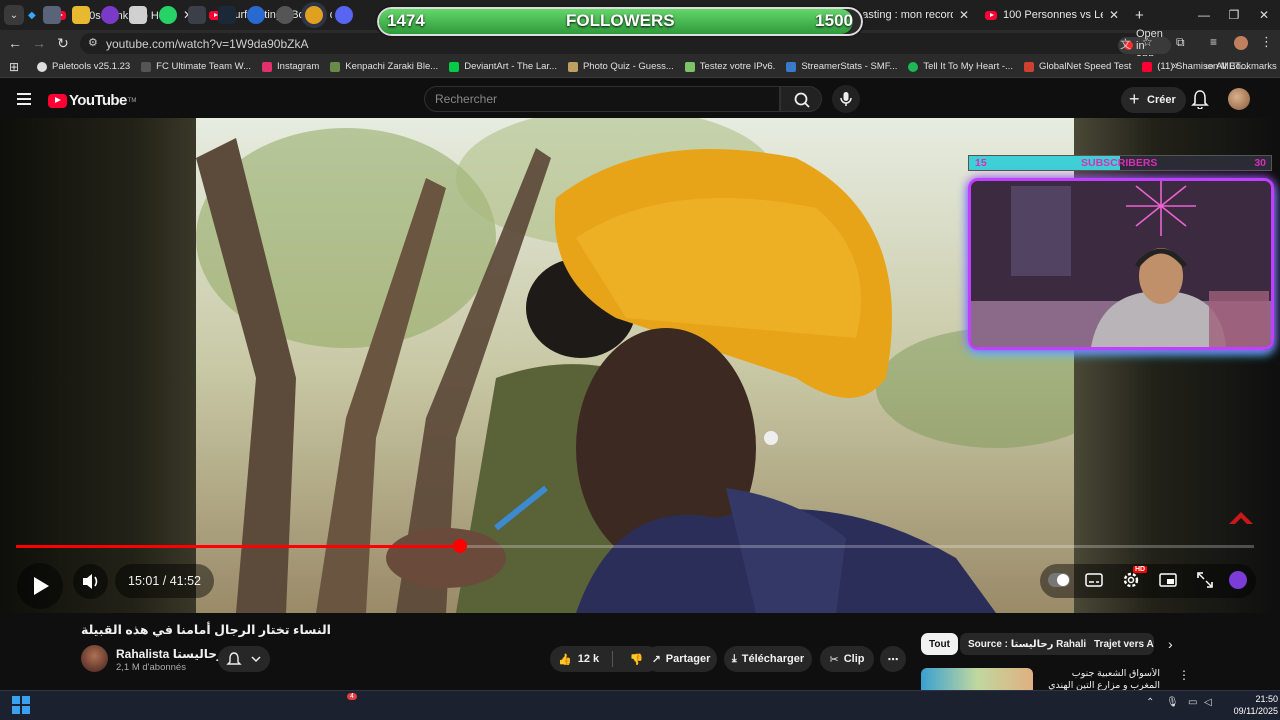  Describe the element at coordinates (94, 658) in the screenshot. I see `channel-avatar` at that location.